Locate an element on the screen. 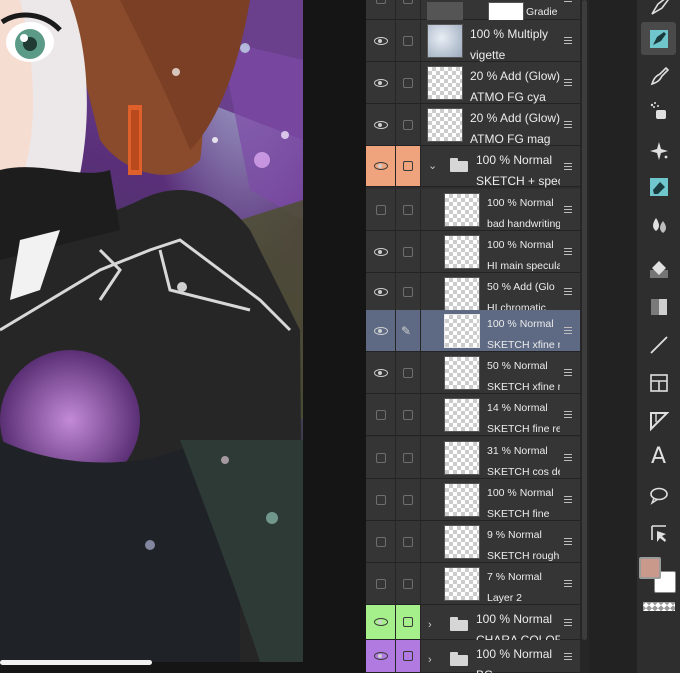 This screenshot has width=680, height=673. brush-tool is located at coordinates (658, 74).